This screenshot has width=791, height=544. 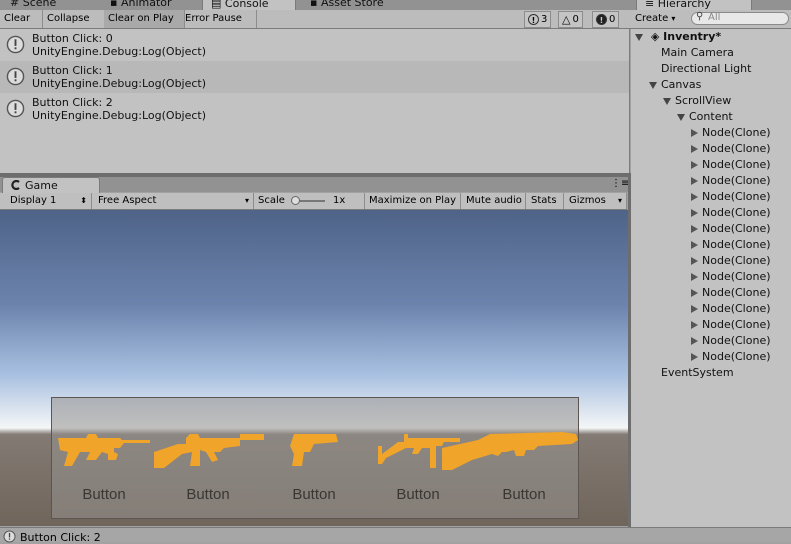 What do you see at coordinates (706, 69) in the screenshot?
I see `hierarchy-item-directional-light: Directional Light` at bounding box center [706, 69].